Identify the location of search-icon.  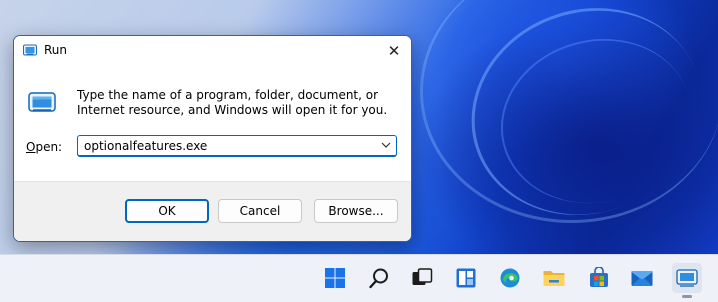
(378, 278).